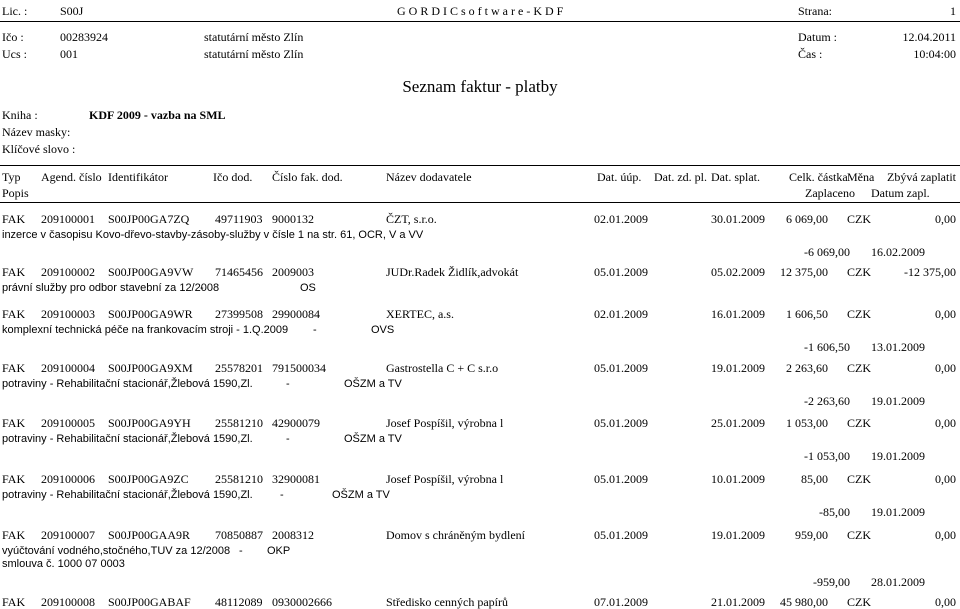  What do you see at coordinates (151, 272) in the screenshot?
I see `cell-ident: S00JP00GA9VW` at bounding box center [151, 272].